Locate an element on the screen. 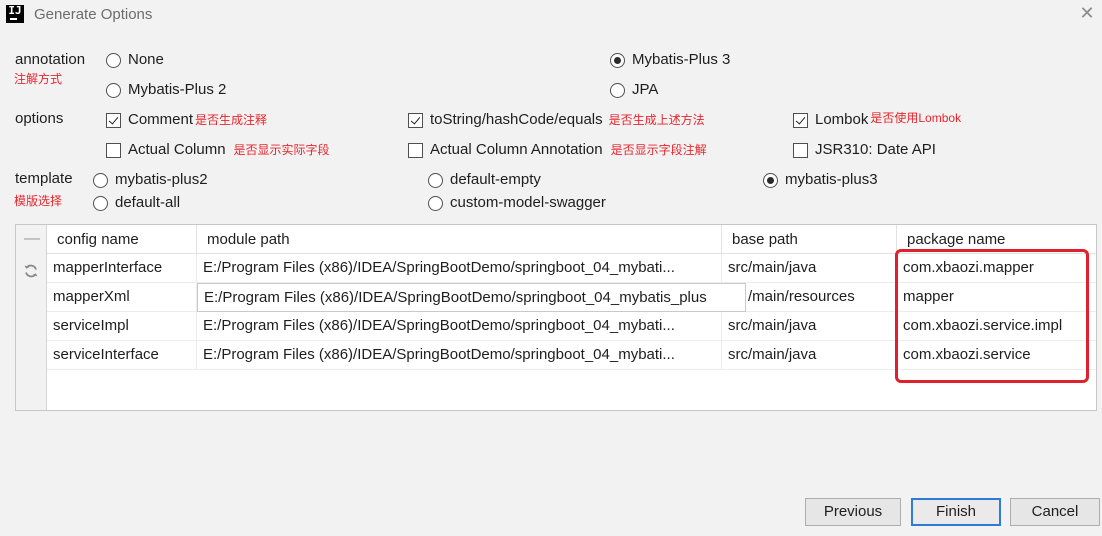 The image size is (1102, 536). table-toolbar: — is located at coordinates (31, 317).